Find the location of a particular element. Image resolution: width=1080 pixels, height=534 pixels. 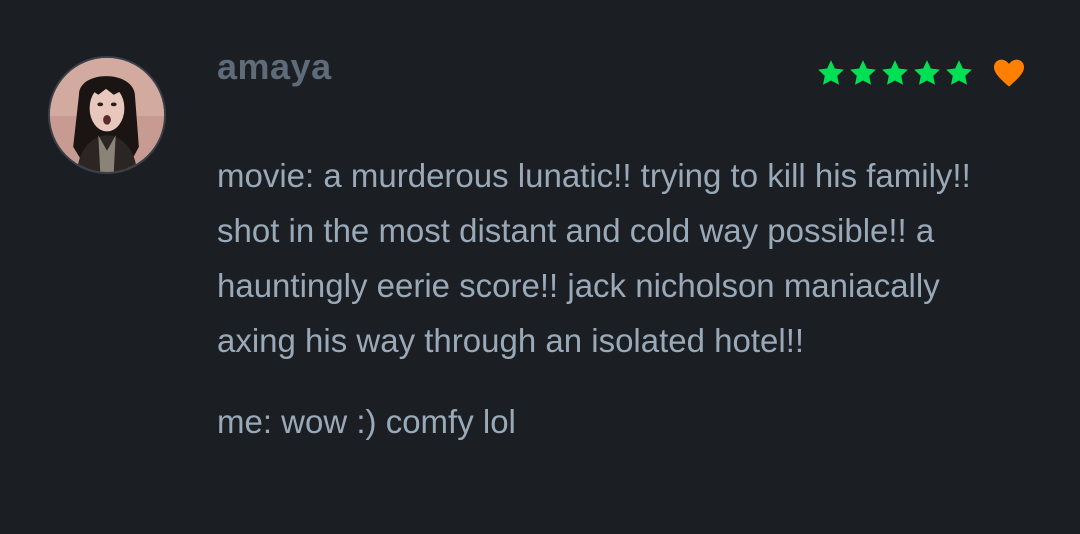

star-rating is located at coordinates (895, 73).